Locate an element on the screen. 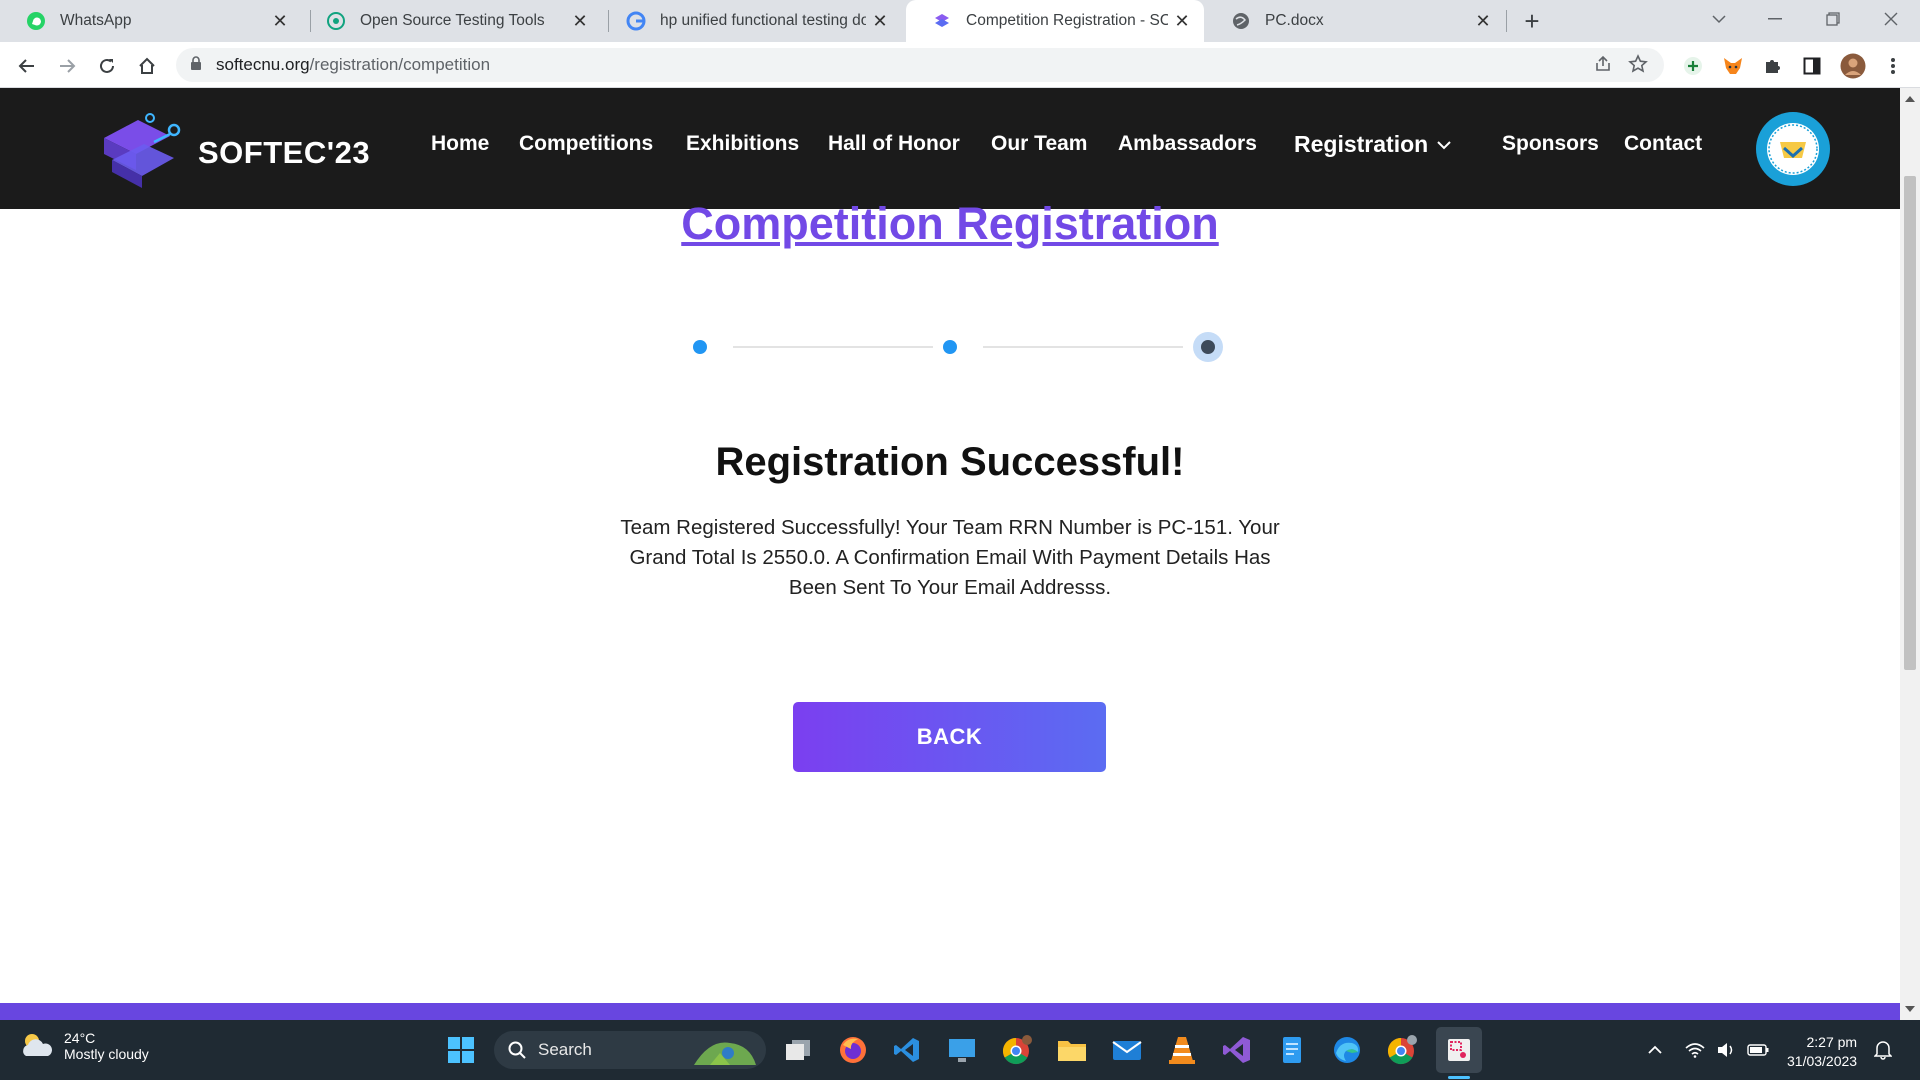 The image size is (1920, 1080). visual-studio-icon is located at coordinates (1237, 1050).